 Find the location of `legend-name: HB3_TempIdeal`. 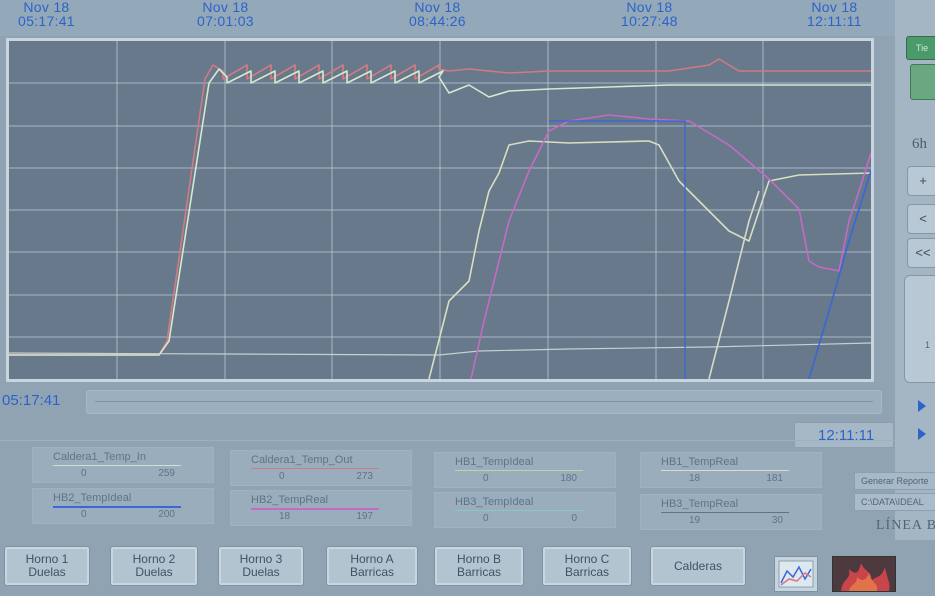

legend-name: HB3_TempIdeal is located at coordinates (494, 502).